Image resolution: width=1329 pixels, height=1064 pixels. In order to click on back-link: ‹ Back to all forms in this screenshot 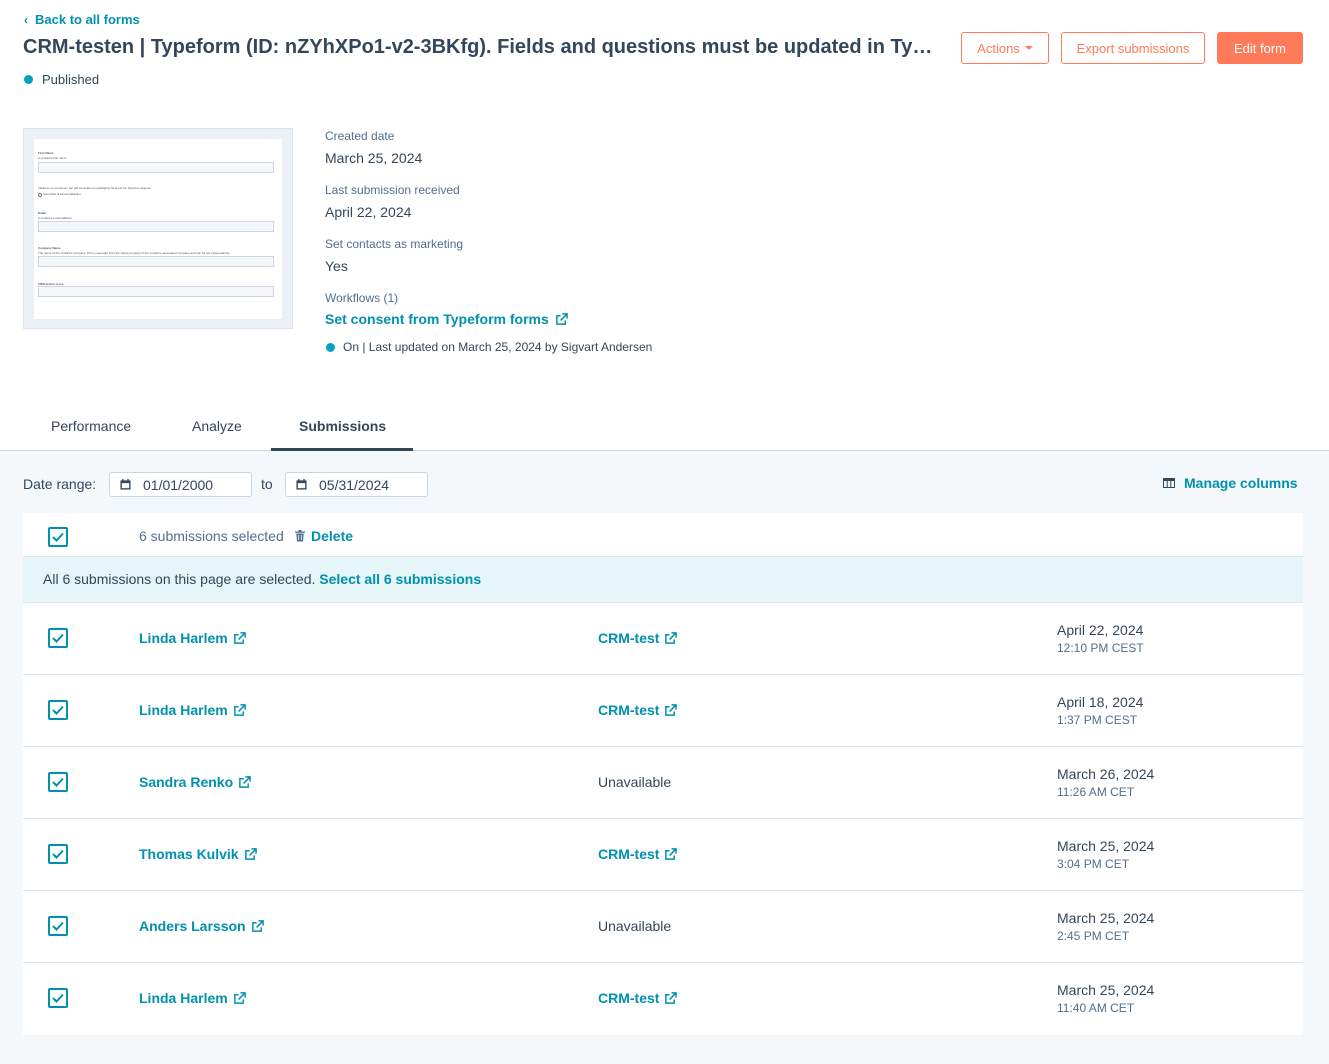, I will do `click(82, 19)`.